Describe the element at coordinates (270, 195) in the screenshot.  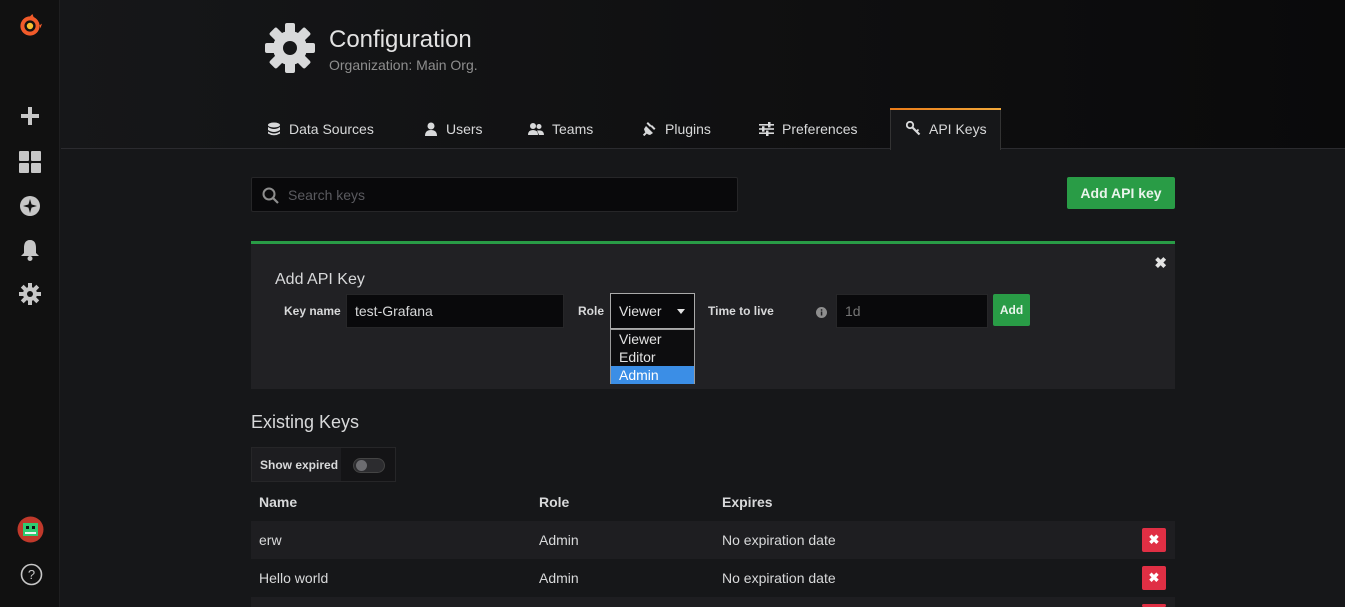
I see `search-icon` at that location.